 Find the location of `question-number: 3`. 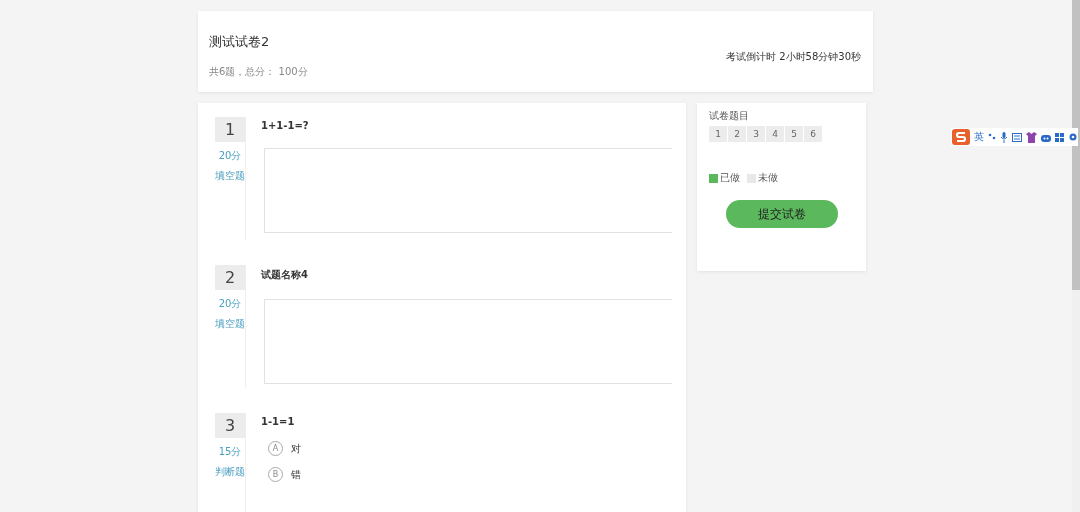

question-number: 3 is located at coordinates (230, 425).